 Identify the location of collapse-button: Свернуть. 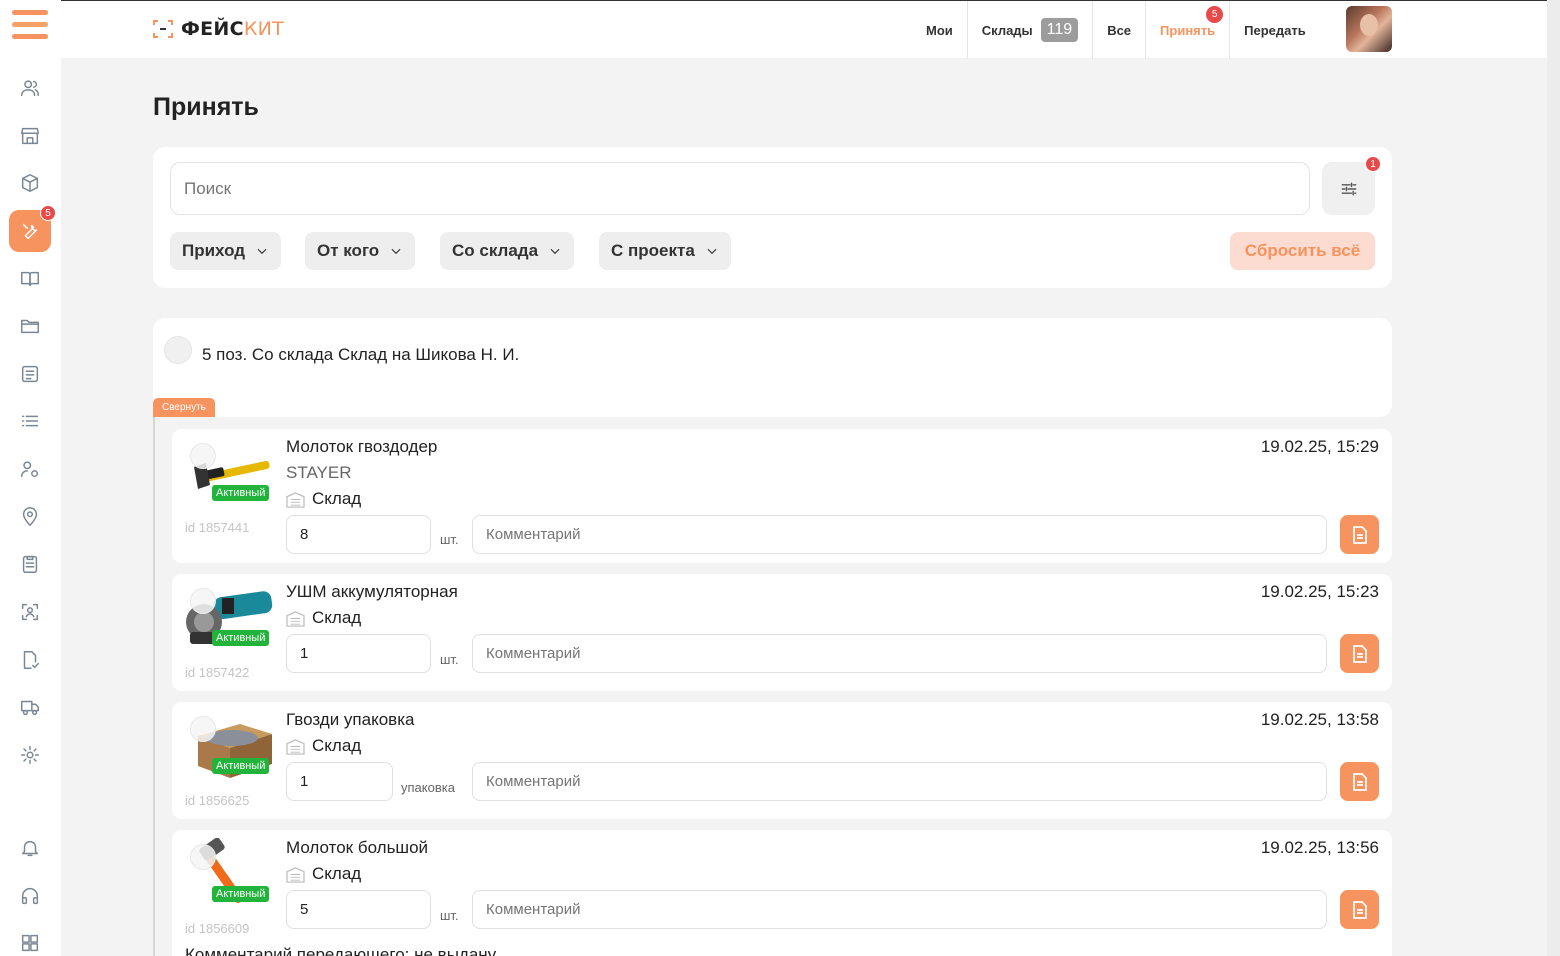
(184, 407).